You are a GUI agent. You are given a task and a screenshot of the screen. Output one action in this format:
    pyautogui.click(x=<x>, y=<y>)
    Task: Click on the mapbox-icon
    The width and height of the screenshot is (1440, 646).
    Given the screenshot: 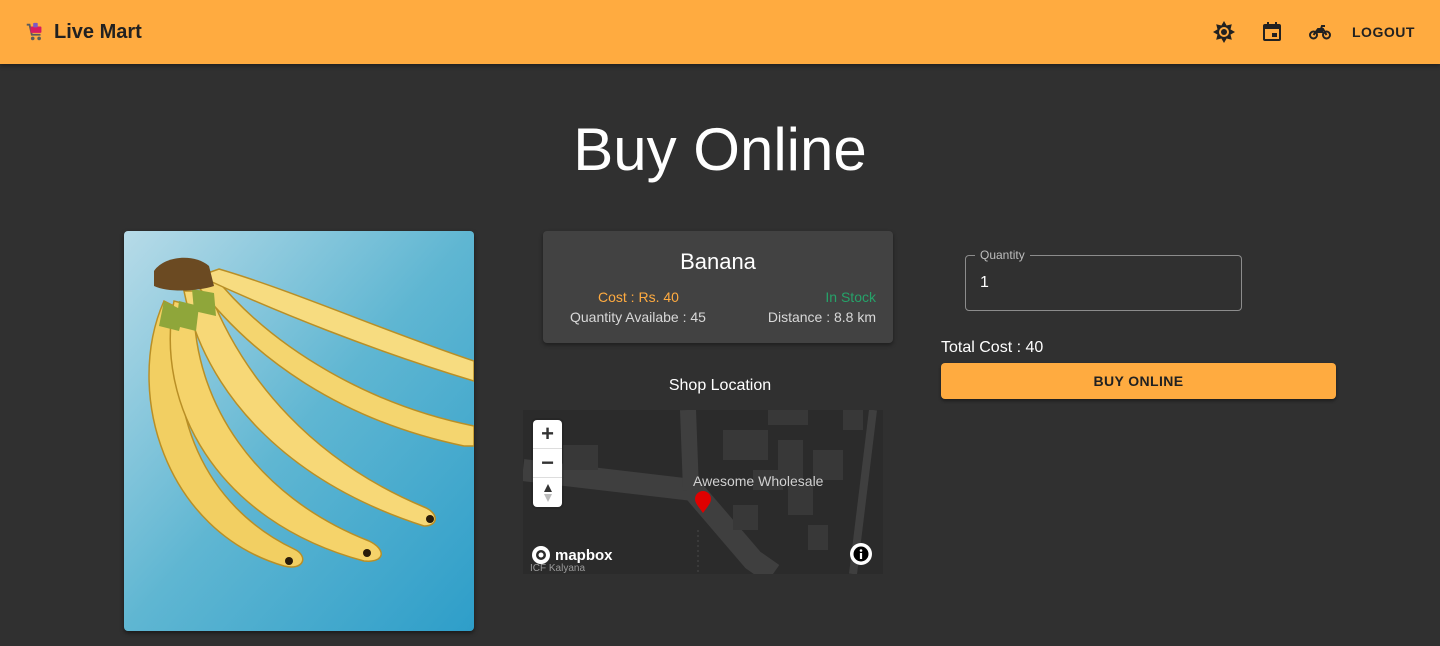 What is the action you would take?
    pyautogui.click(x=541, y=555)
    